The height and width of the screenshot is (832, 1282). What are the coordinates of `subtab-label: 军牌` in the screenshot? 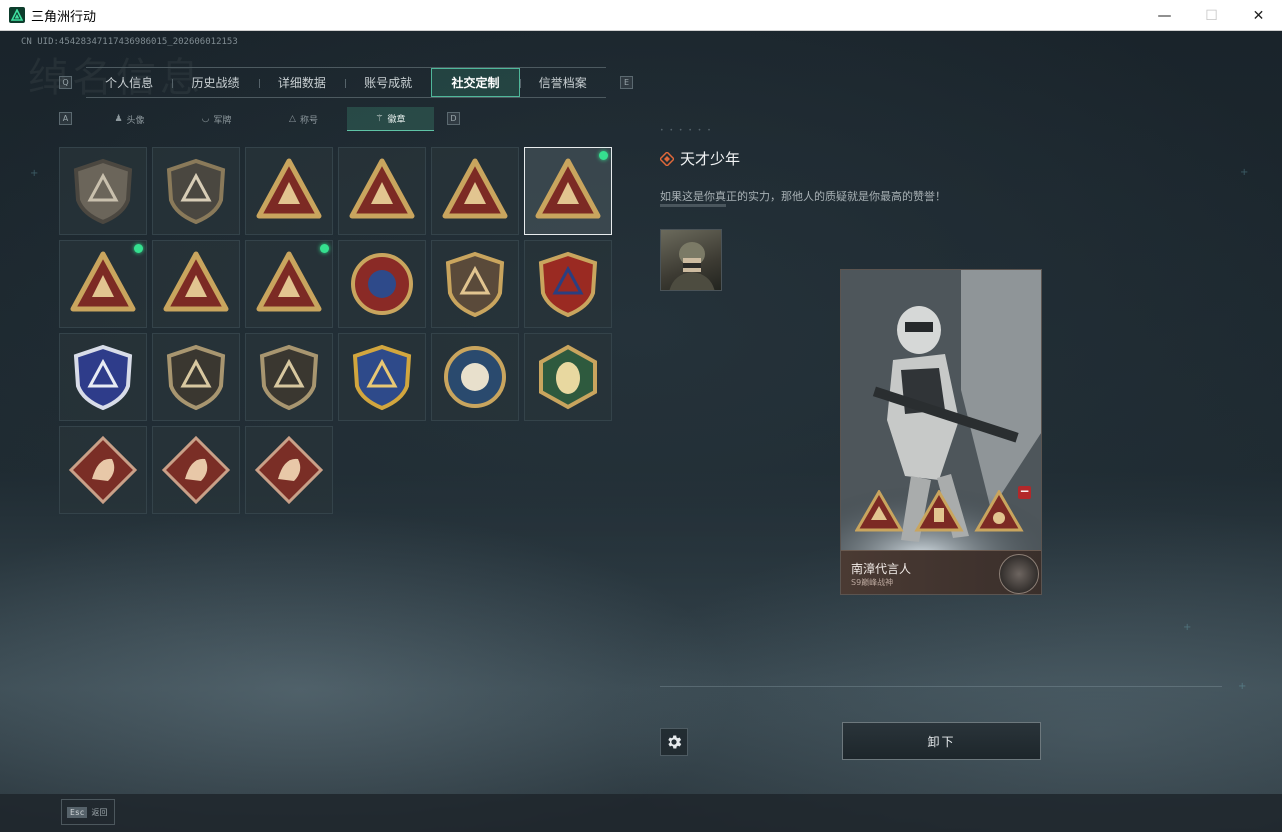 It's located at (222, 120).